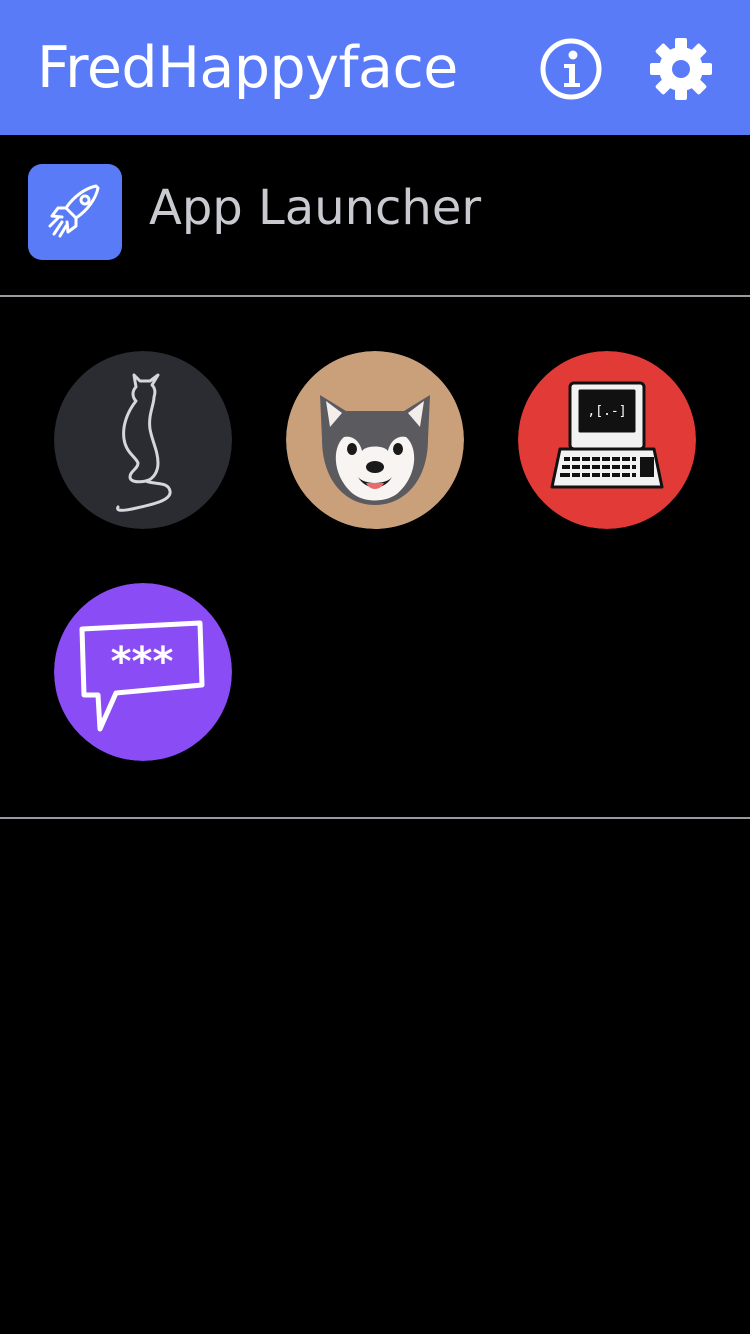 The image size is (750, 1334). I want to click on gear-icon, so click(681, 69).